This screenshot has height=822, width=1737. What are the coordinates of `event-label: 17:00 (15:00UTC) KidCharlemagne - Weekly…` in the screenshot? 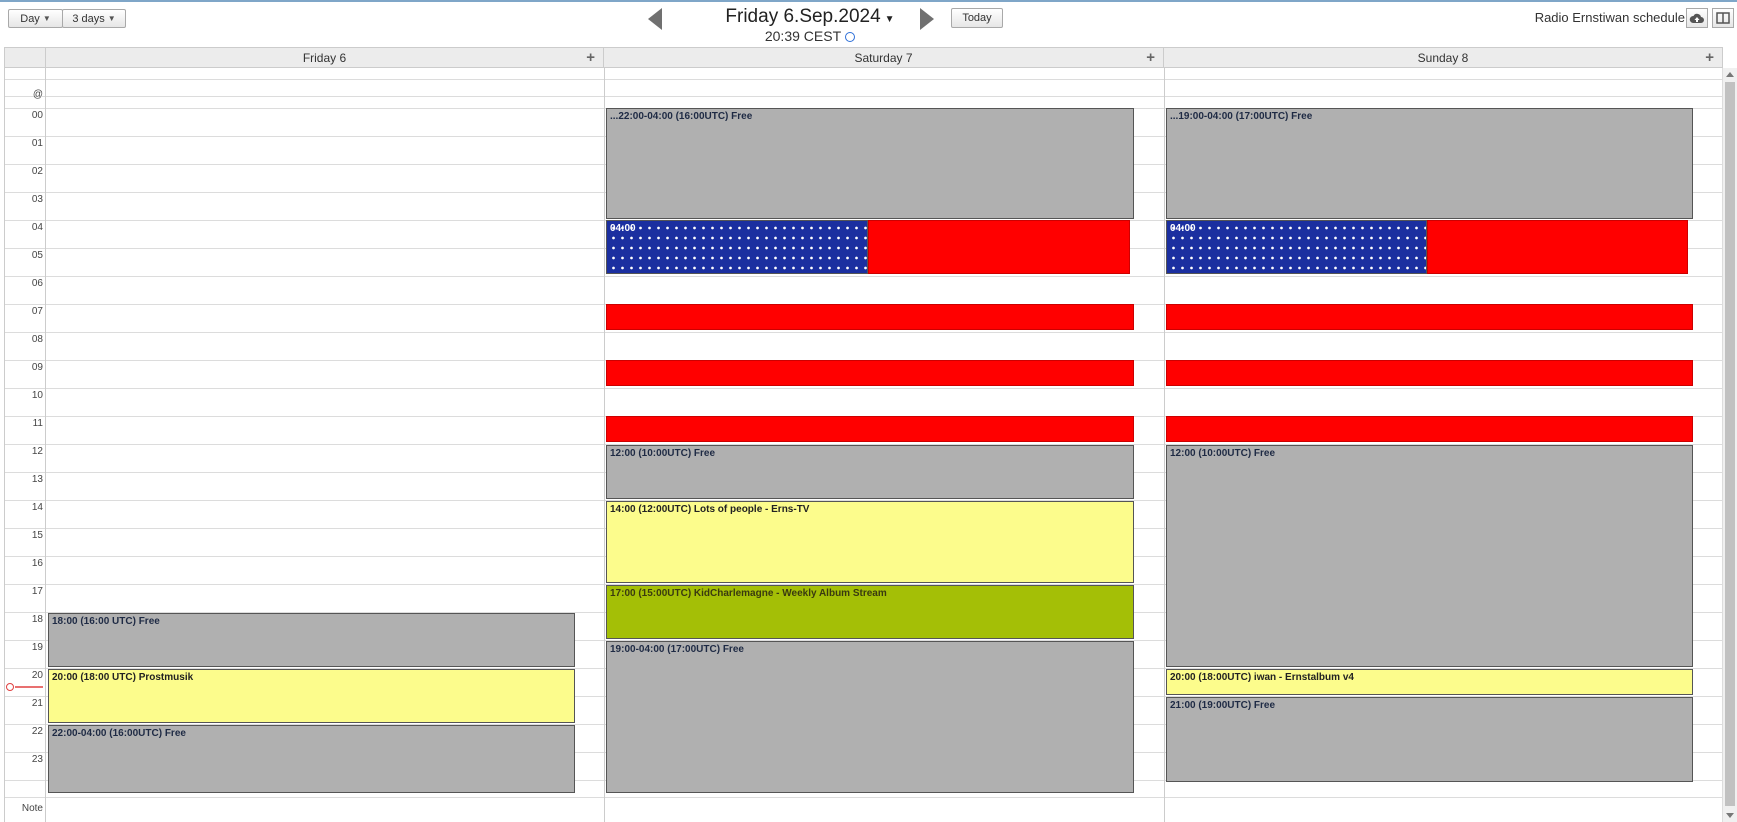 It's located at (748, 593).